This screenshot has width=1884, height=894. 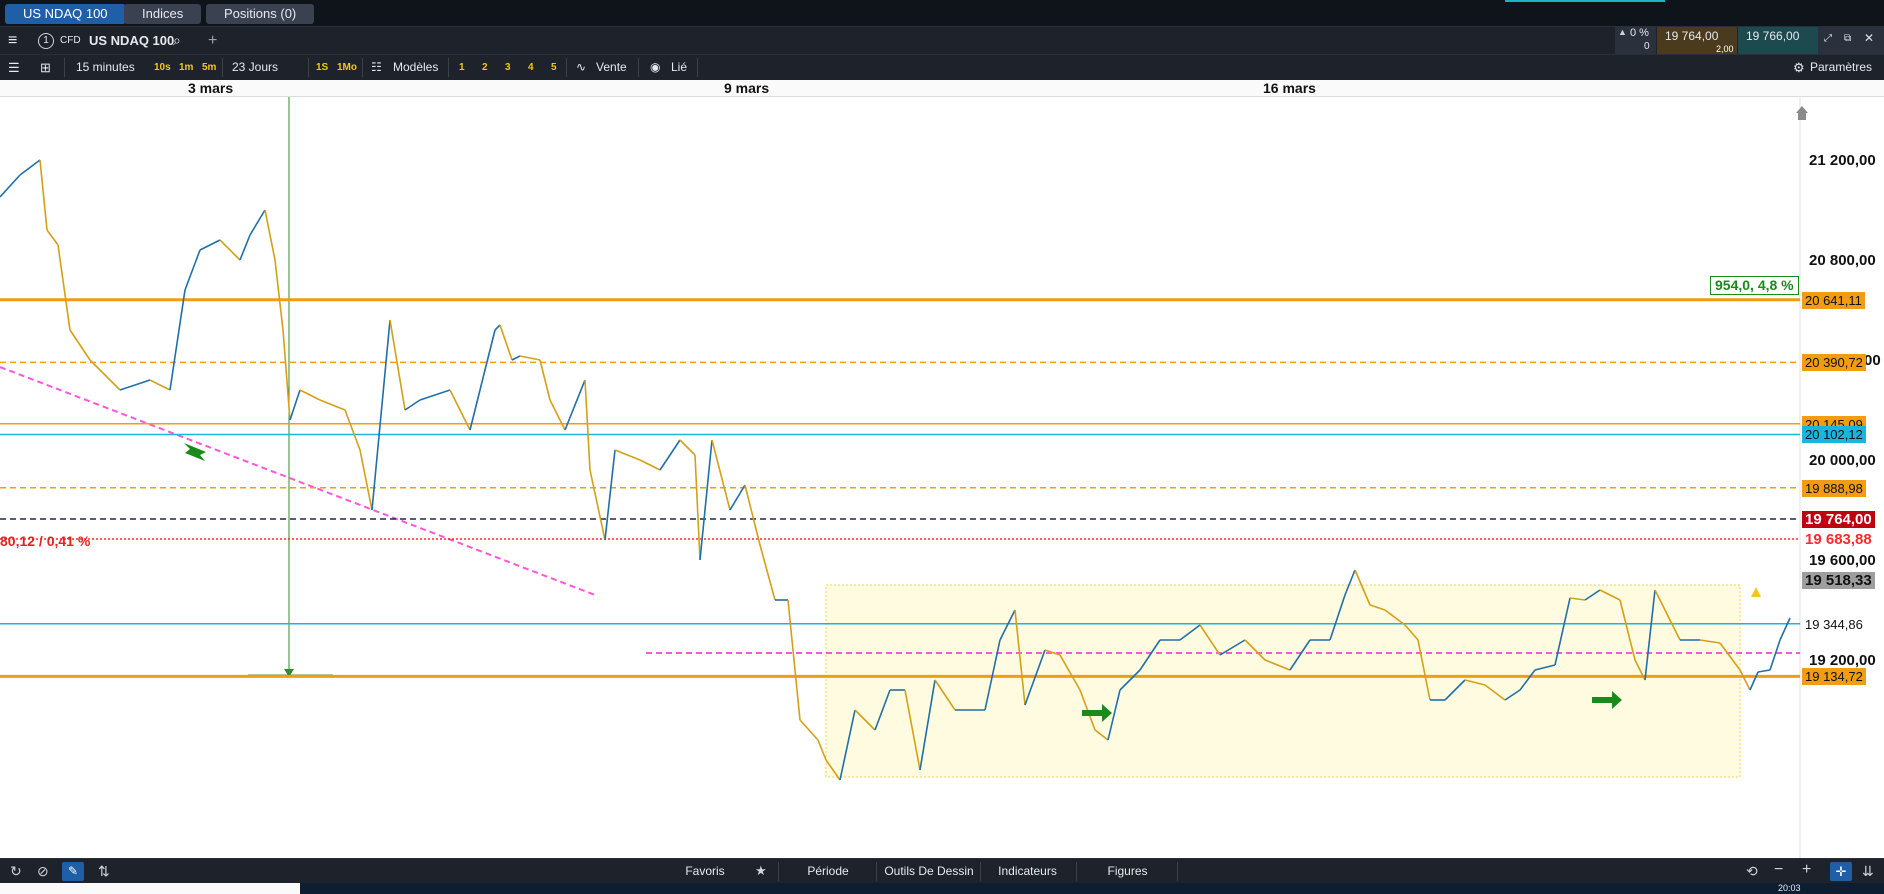 I want to click on date-label: 16 mars, so click(x=1289, y=88).